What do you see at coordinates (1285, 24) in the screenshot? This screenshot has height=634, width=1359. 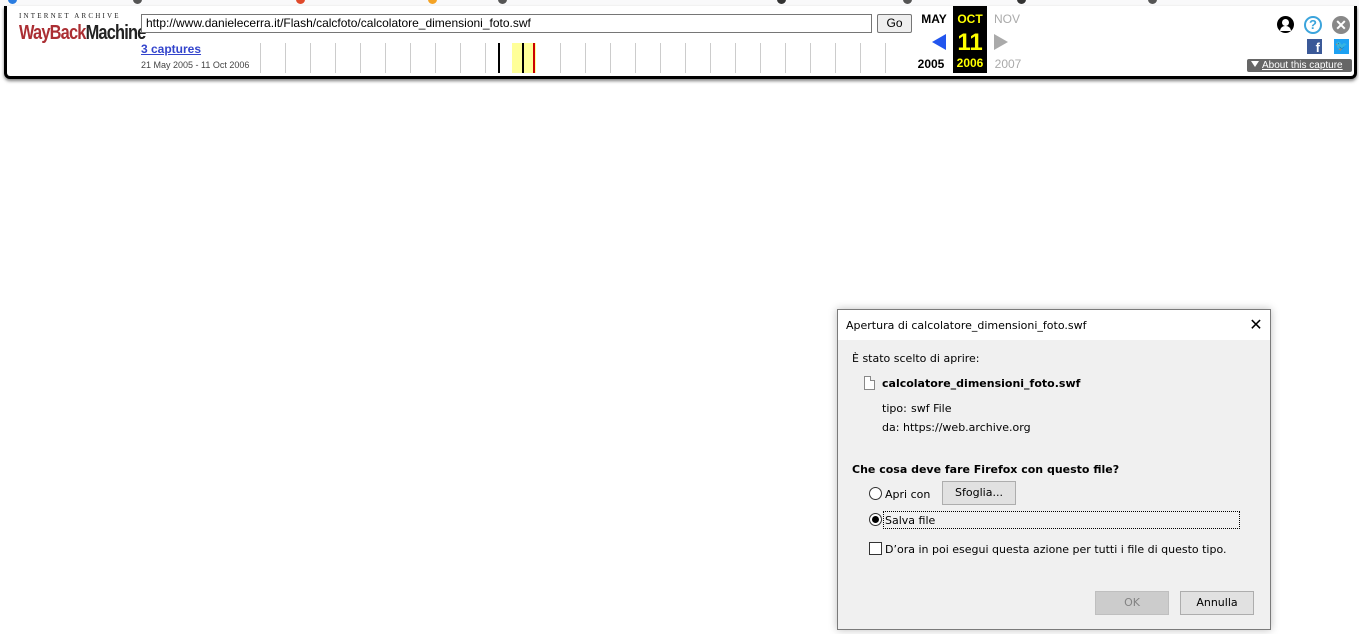 I see `account-icon` at bounding box center [1285, 24].